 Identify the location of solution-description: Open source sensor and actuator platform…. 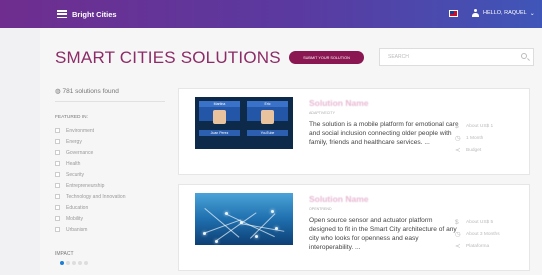
(383, 234).